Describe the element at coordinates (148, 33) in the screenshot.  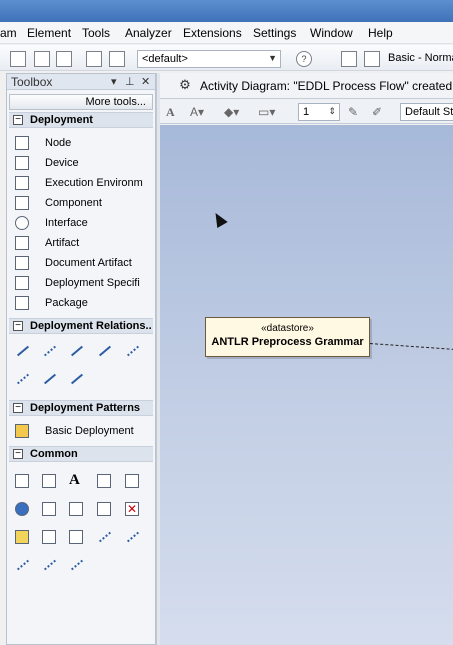
I see `menu-item-analyzer: Analyzer` at that location.